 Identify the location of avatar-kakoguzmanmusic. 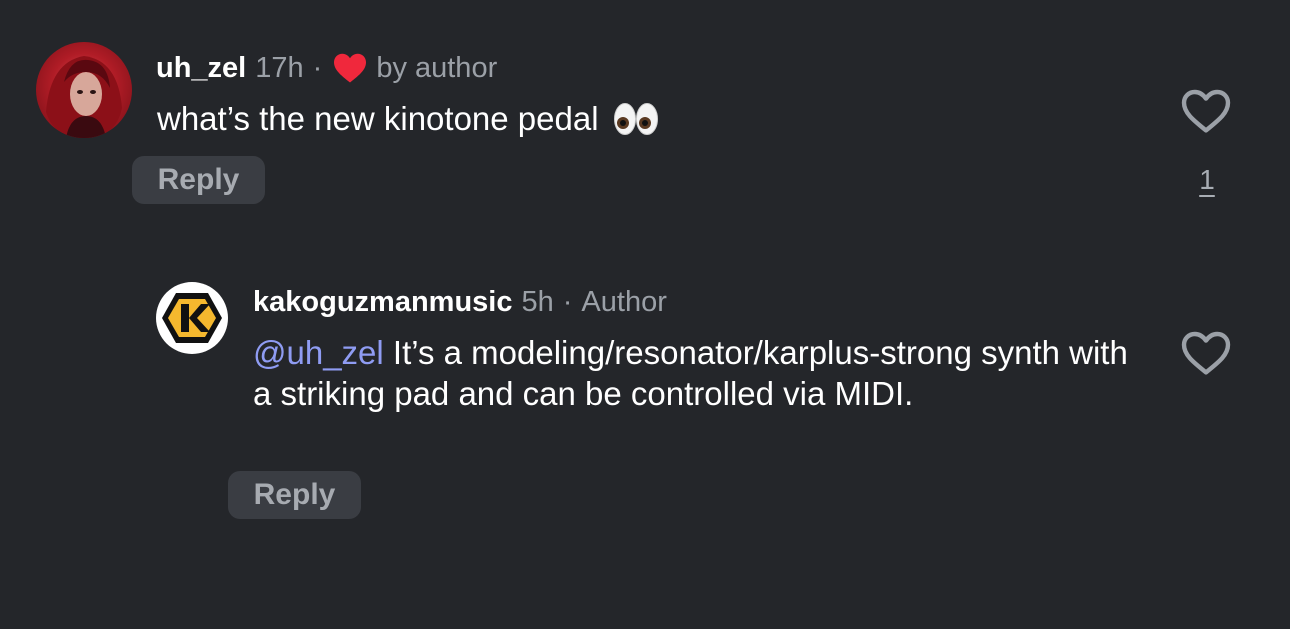
(192, 318).